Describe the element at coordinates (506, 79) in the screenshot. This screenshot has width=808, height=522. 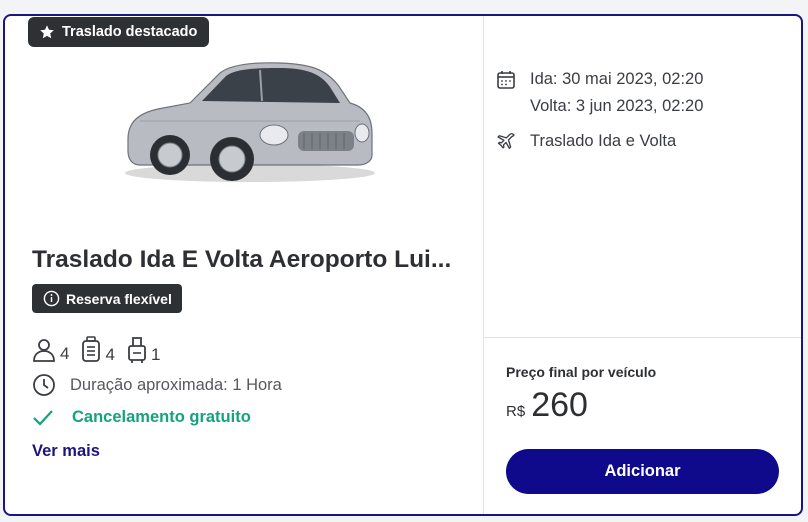
I see `calendar-icon` at that location.